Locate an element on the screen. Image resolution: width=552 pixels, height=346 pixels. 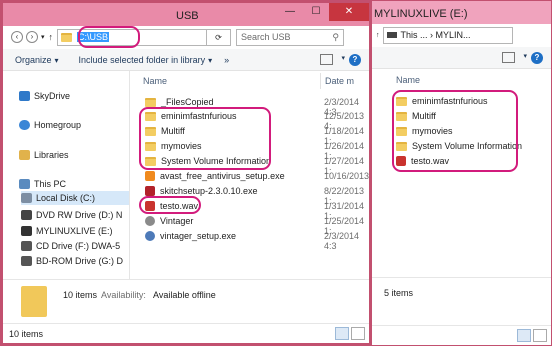
nav-item-bd-rom: BD-ROM Drive (G:) D is located at coordinates (72, 261).